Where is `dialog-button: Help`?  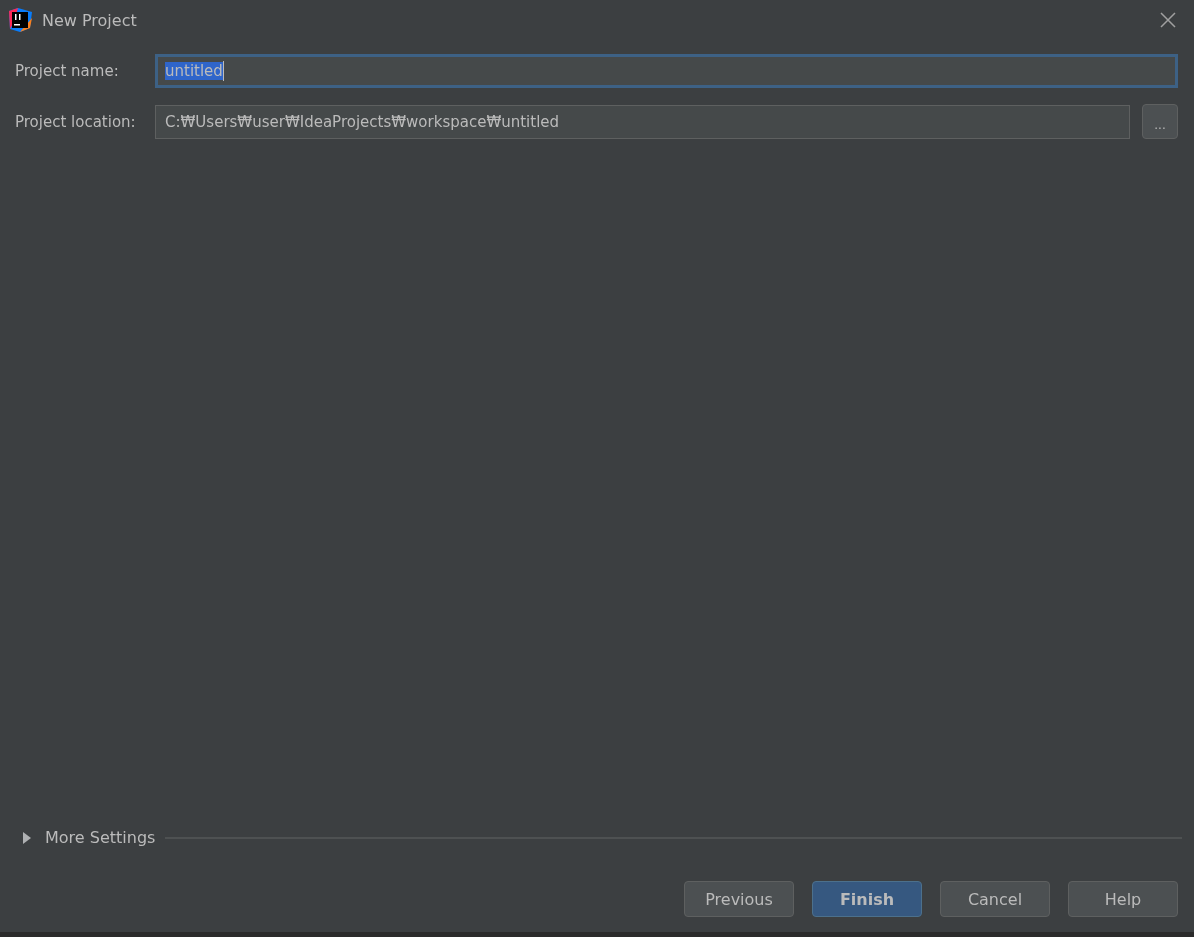 dialog-button: Help is located at coordinates (1123, 899).